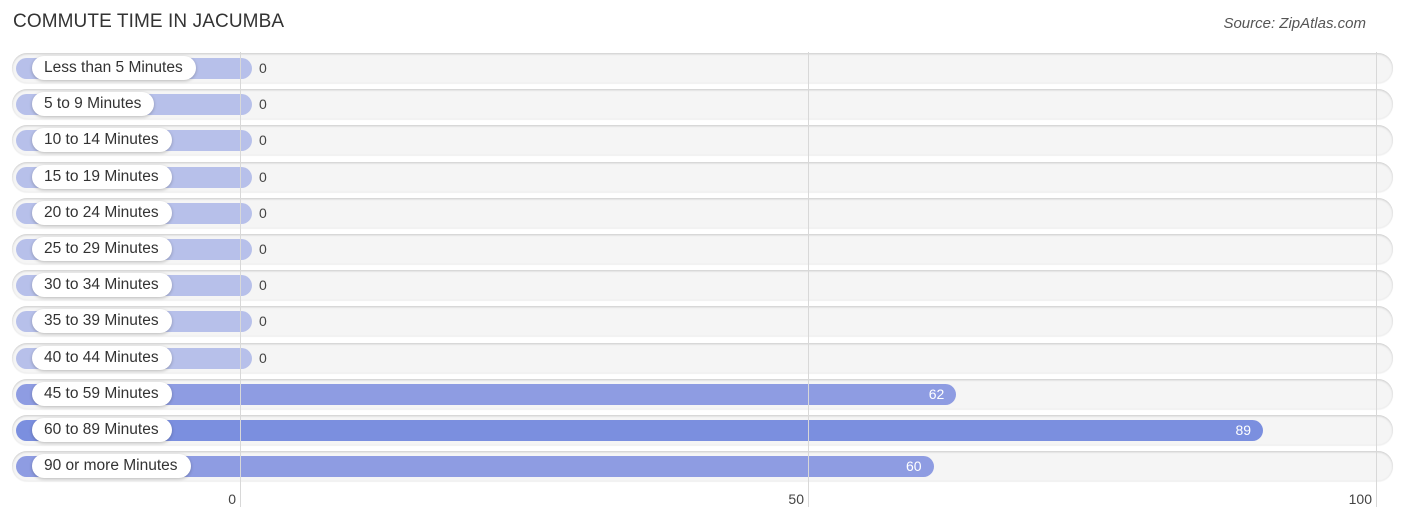  Describe the element at coordinates (1243, 430) in the screenshot. I see `value-label: 89` at that location.